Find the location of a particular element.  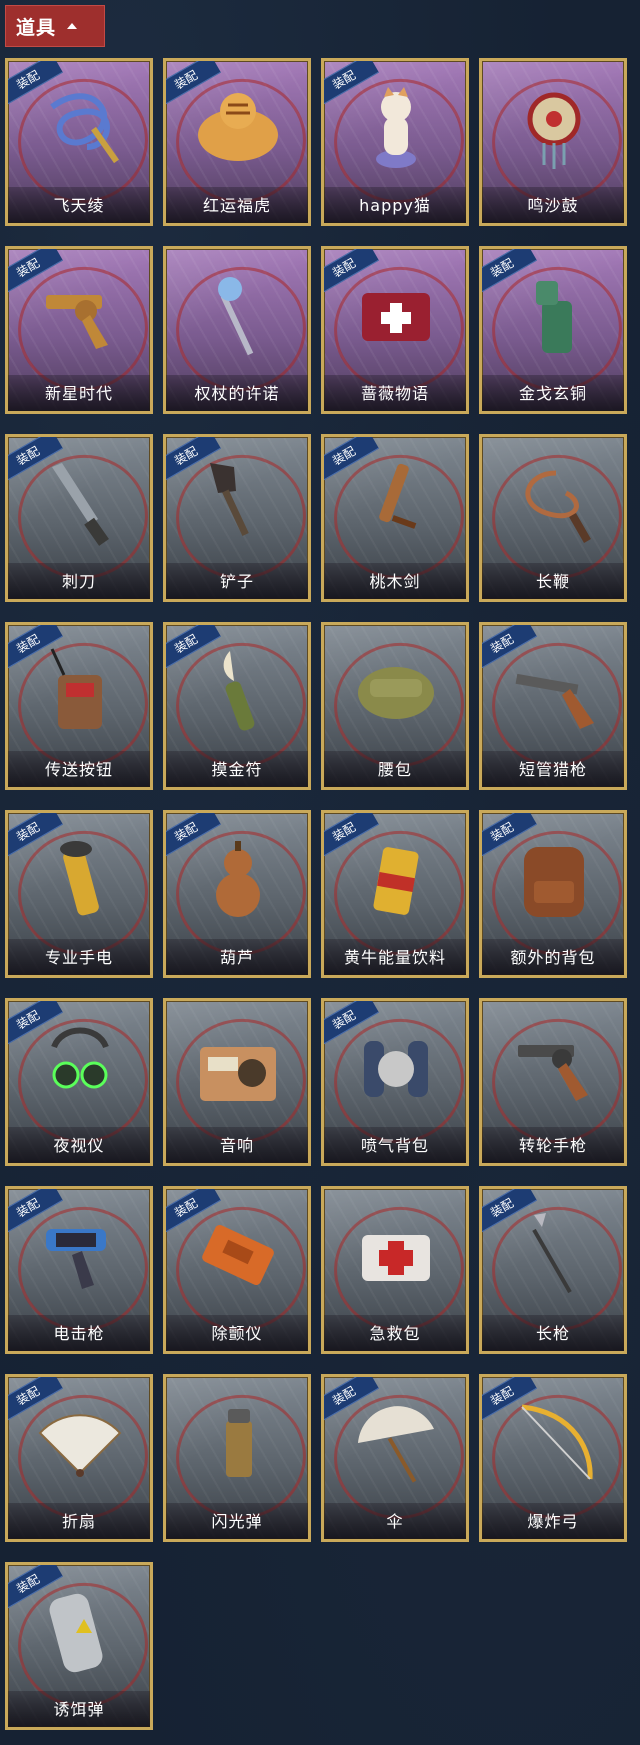

item-card: 鸣沙鼓 is located at coordinates (553, 142).